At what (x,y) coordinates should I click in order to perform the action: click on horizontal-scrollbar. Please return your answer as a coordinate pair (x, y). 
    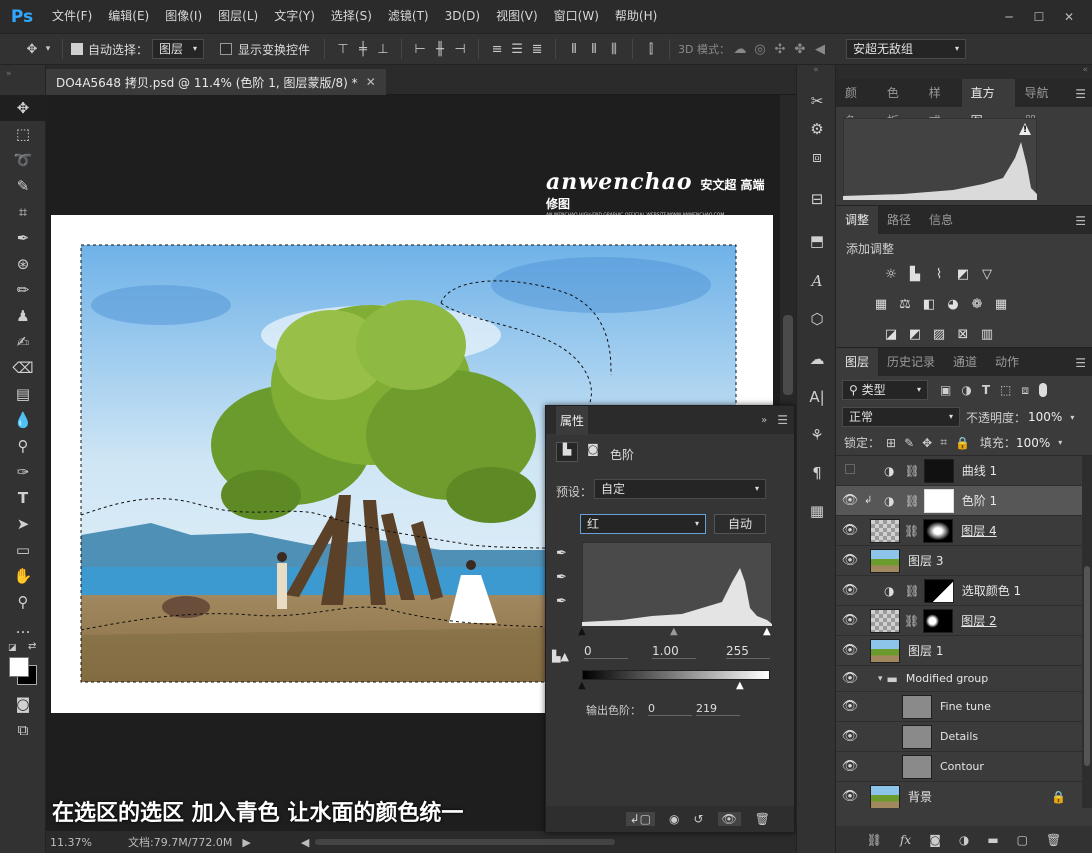
    Looking at the image, I should click on (465, 842).